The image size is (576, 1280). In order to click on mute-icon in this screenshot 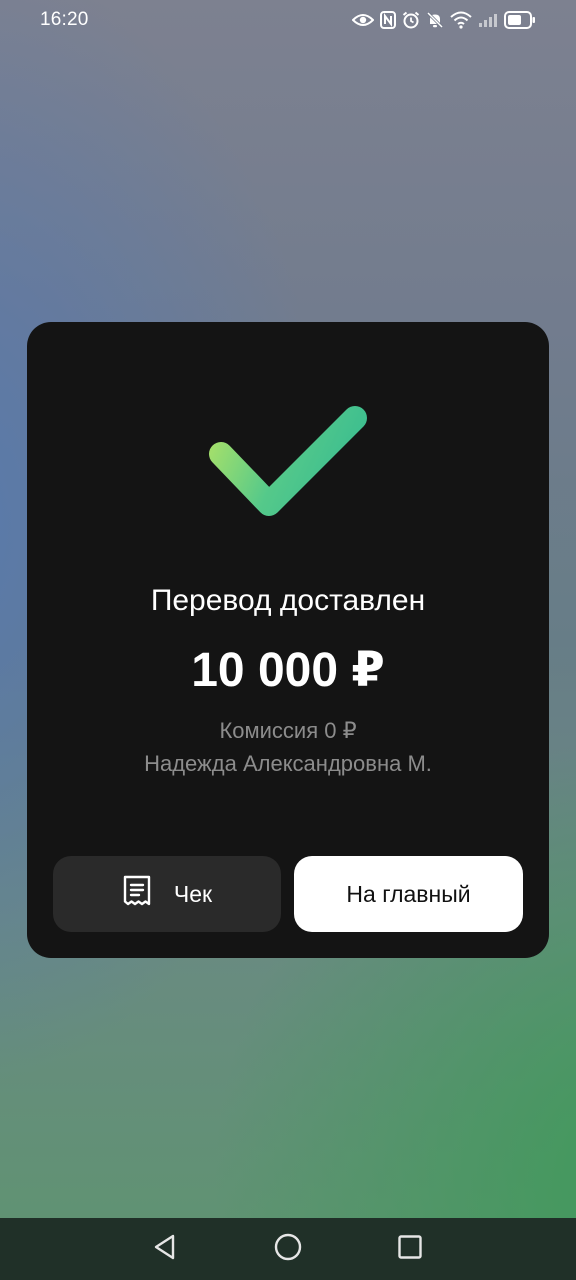, I will do `click(435, 20)`.